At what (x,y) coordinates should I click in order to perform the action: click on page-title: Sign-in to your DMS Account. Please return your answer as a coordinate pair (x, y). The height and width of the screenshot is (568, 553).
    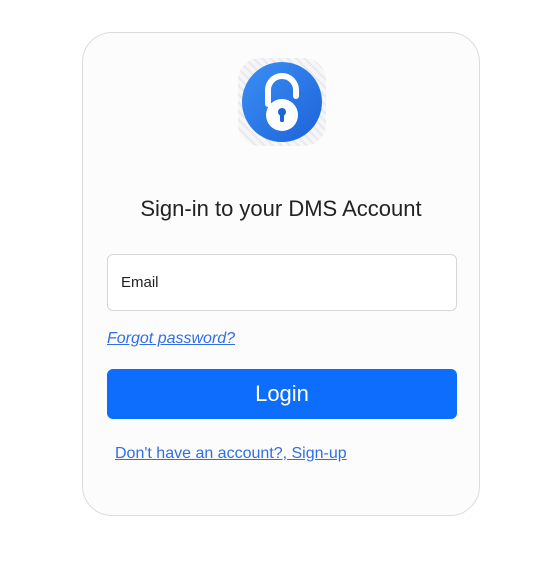
    Looking at the image, I should click on (281, 208).